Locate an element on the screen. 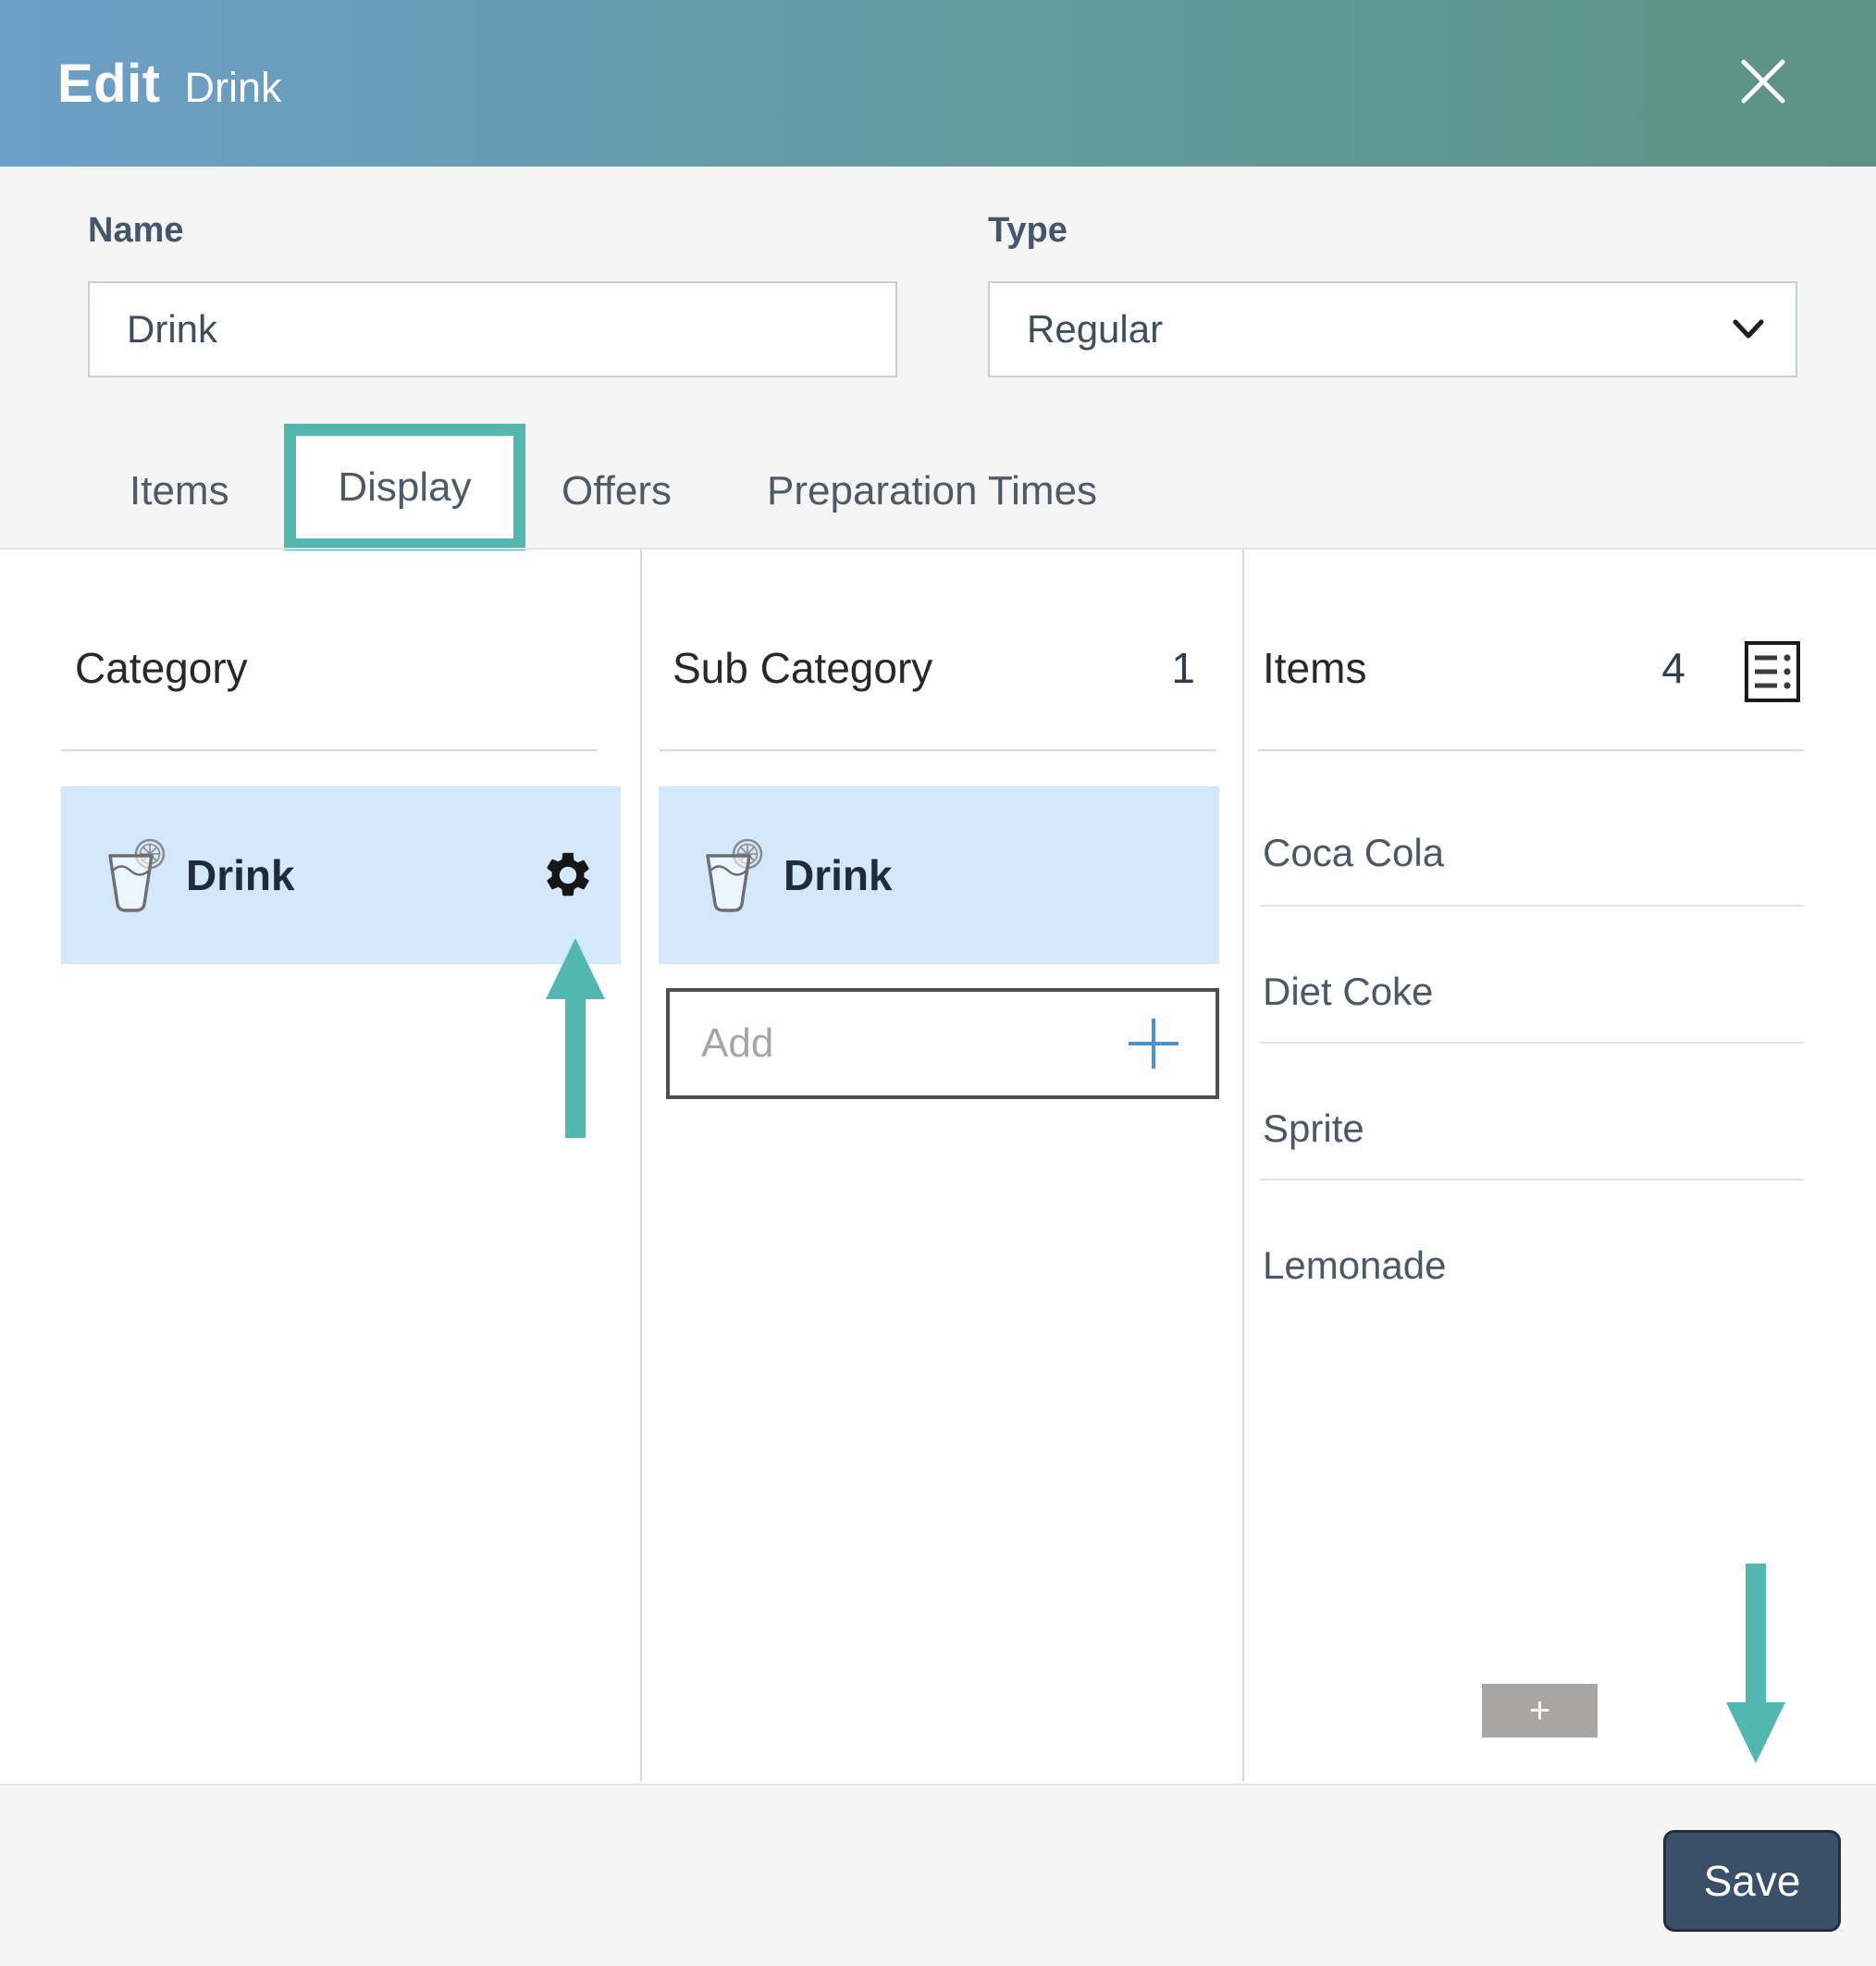  name-input is located at coordinates (492, 329).